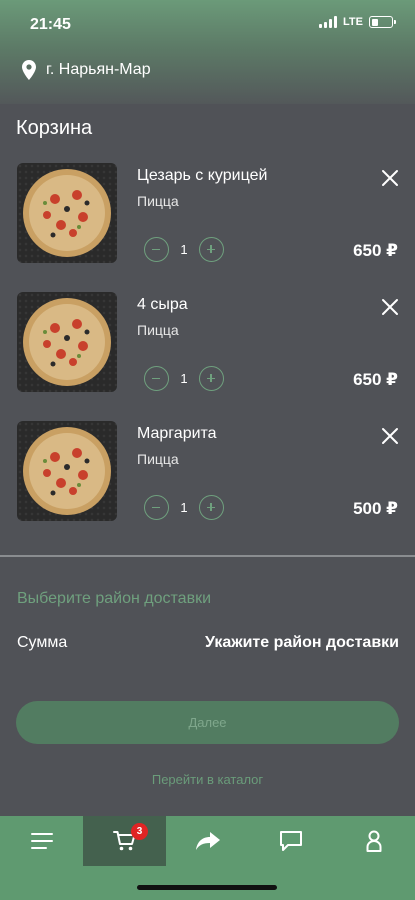  I want to click on next-button: Далее, so click(207, 722).